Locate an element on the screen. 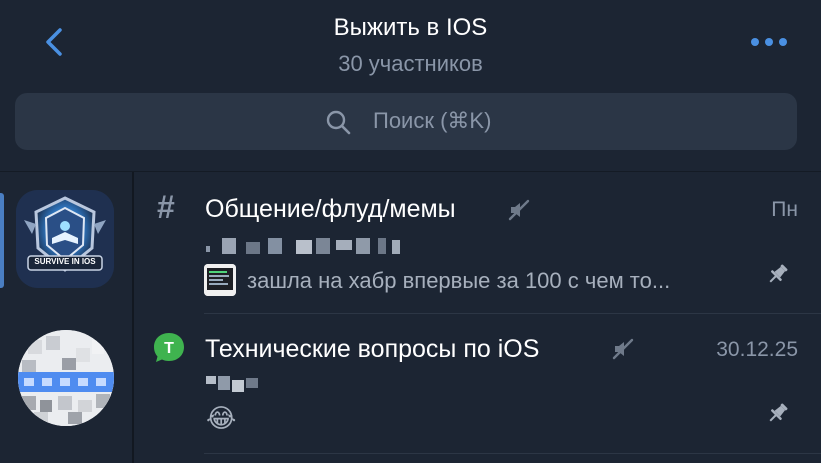 The image size is (821, 463). topic-title: Технические вопросы по iOS is located at coordinates (372, 349).